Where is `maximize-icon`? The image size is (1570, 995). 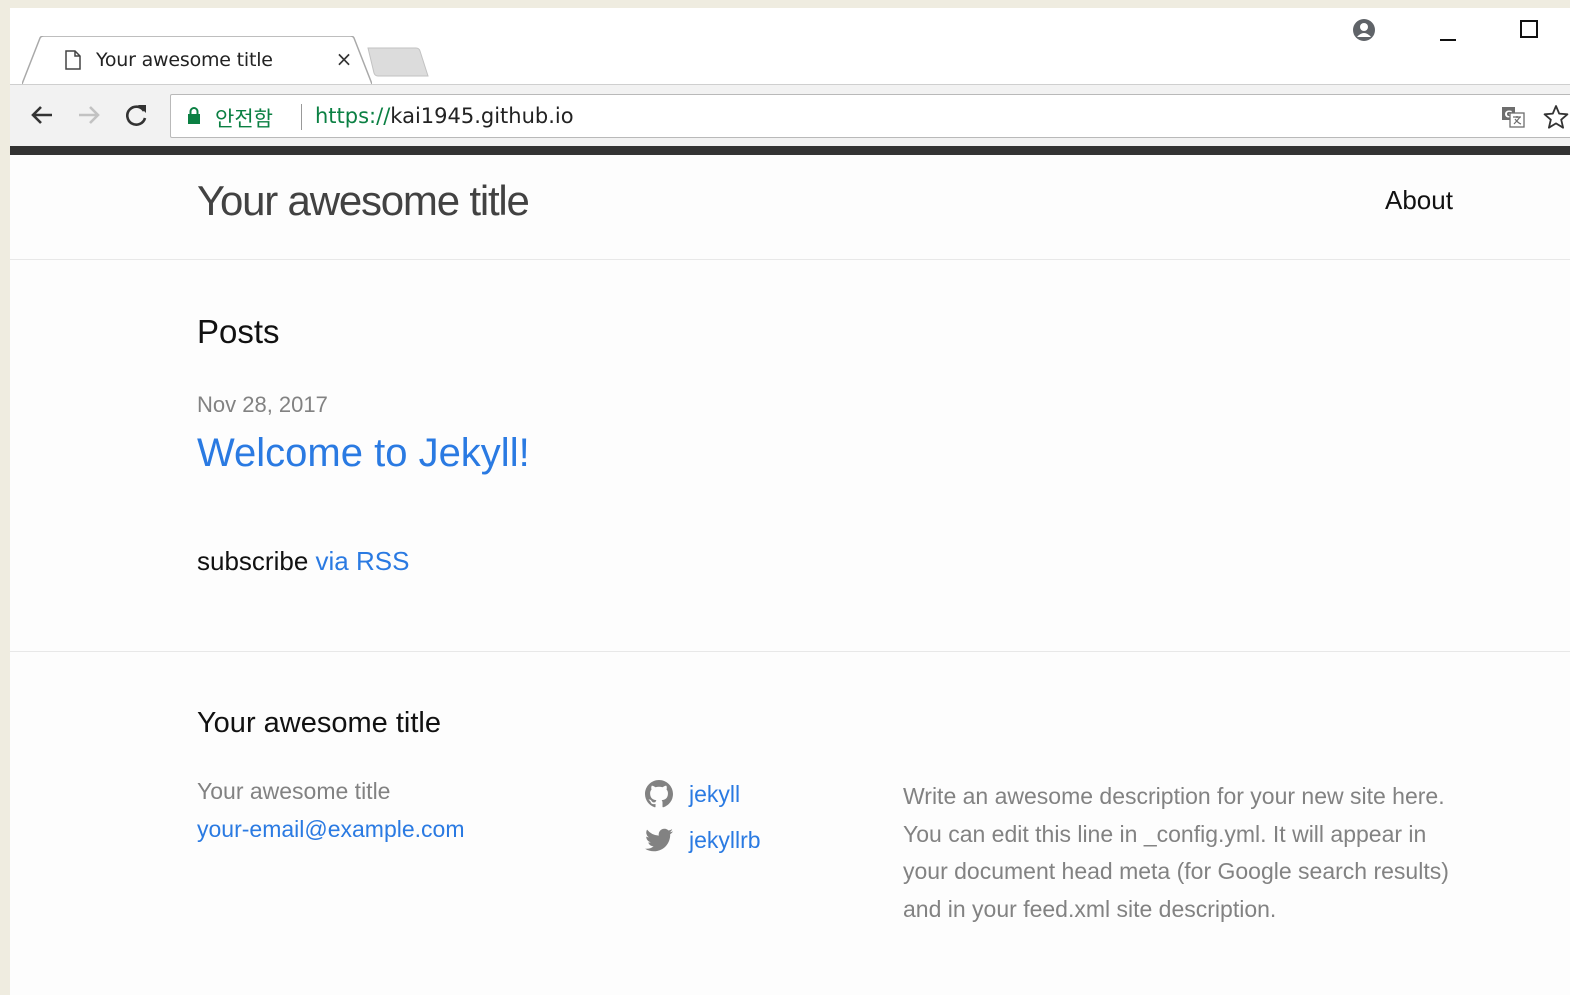 maximize-icon is located at coordinates (1530, 31).